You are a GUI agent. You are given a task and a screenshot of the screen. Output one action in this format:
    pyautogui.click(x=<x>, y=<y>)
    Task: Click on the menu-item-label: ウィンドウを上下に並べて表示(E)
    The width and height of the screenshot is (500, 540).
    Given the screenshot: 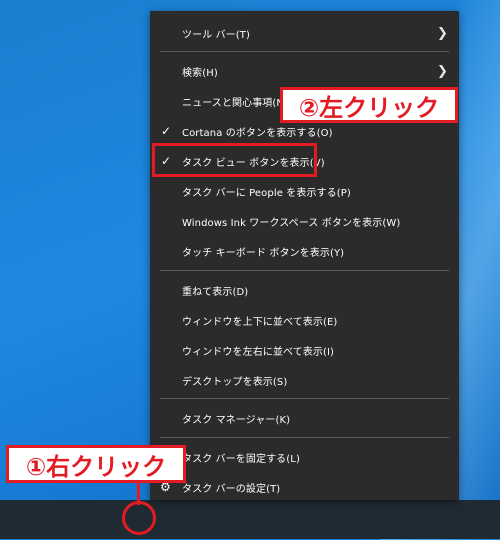 What is the action you would take?
    pyautogui.click(x=260, y=322)
    